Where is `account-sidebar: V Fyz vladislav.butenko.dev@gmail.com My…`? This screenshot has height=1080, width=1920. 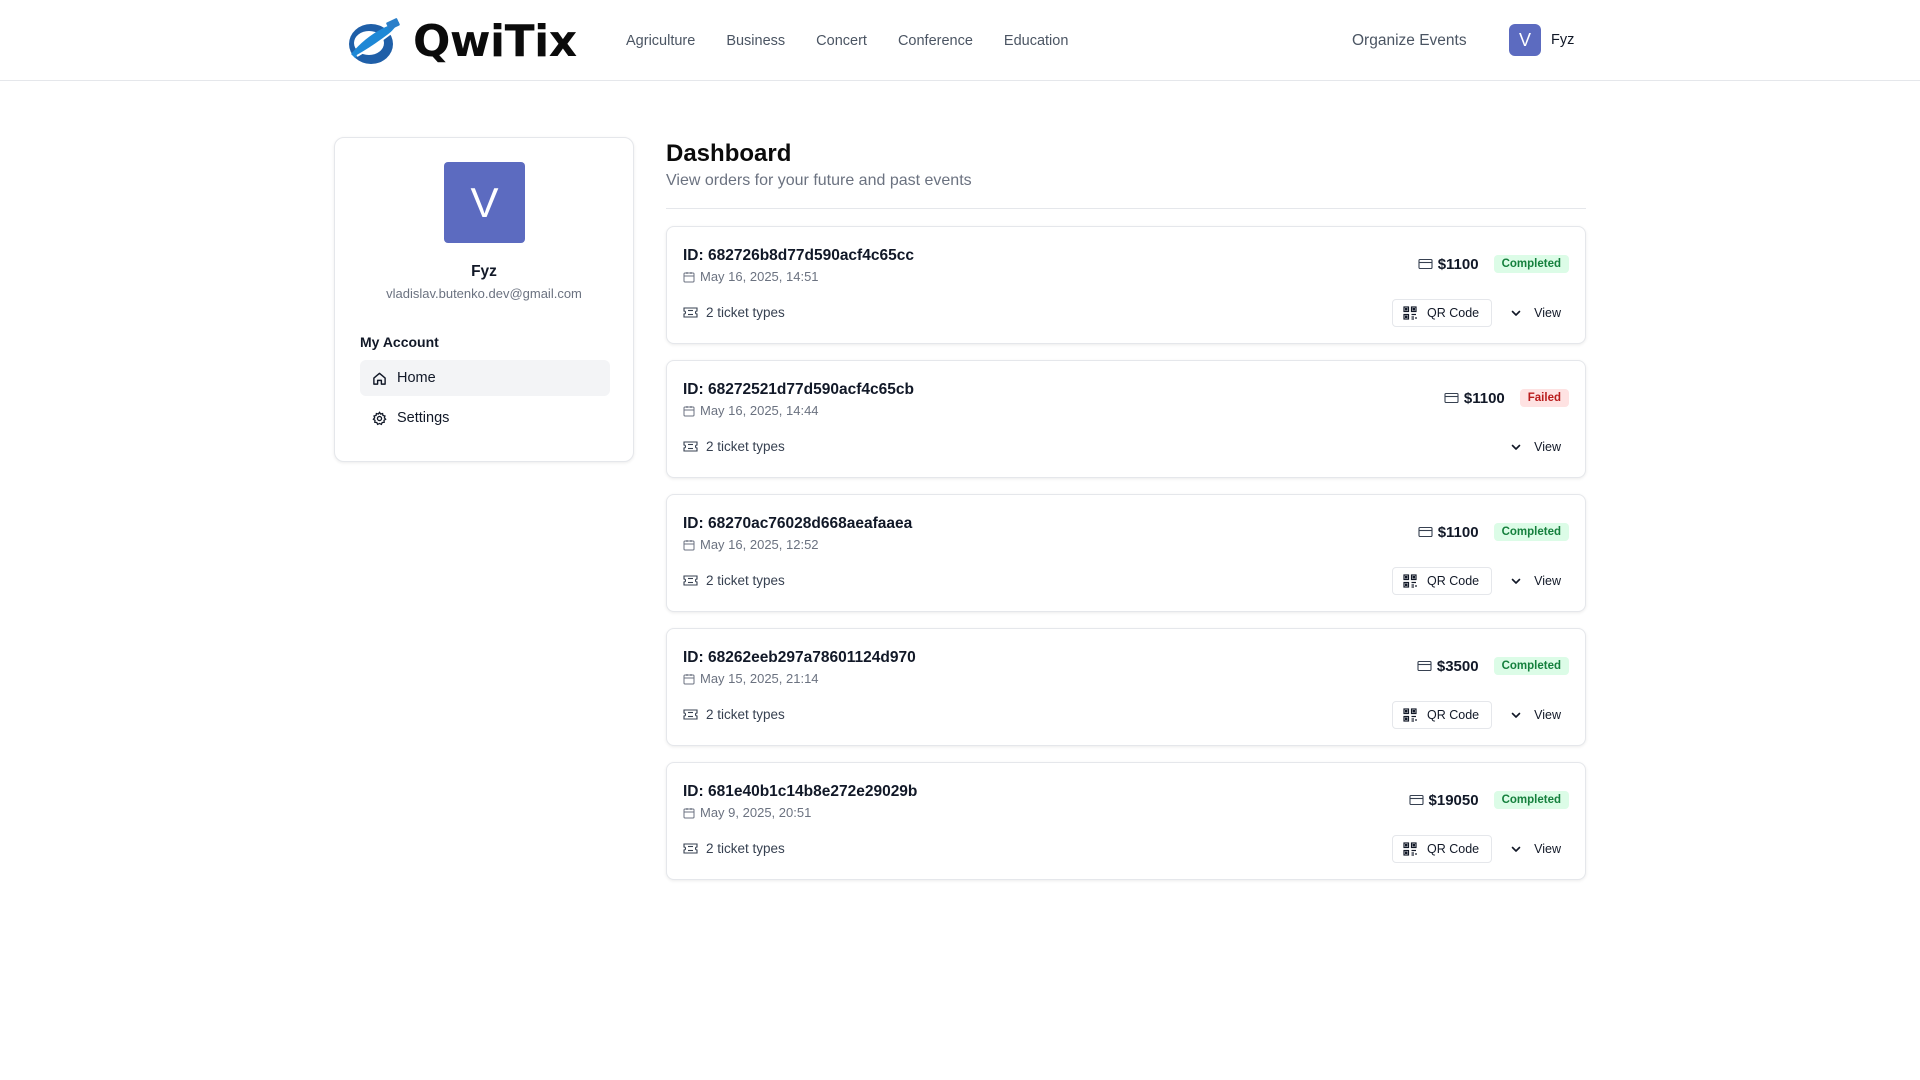 account-sidebar: V Fyz vladislav.butenko.dev@gmail.com My… is located at coordinates (484, 299).